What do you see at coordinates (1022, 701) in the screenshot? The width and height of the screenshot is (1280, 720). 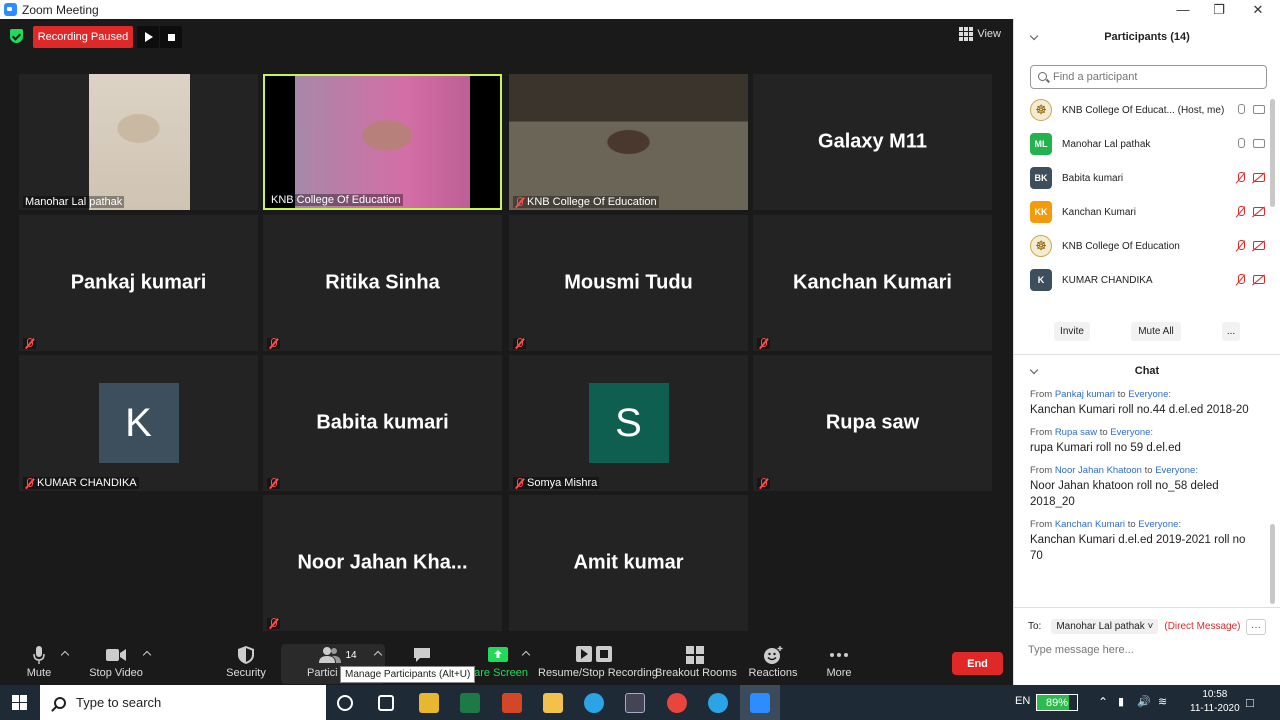 I see `language-indicator: EN` at bounding box center [1022, 701].